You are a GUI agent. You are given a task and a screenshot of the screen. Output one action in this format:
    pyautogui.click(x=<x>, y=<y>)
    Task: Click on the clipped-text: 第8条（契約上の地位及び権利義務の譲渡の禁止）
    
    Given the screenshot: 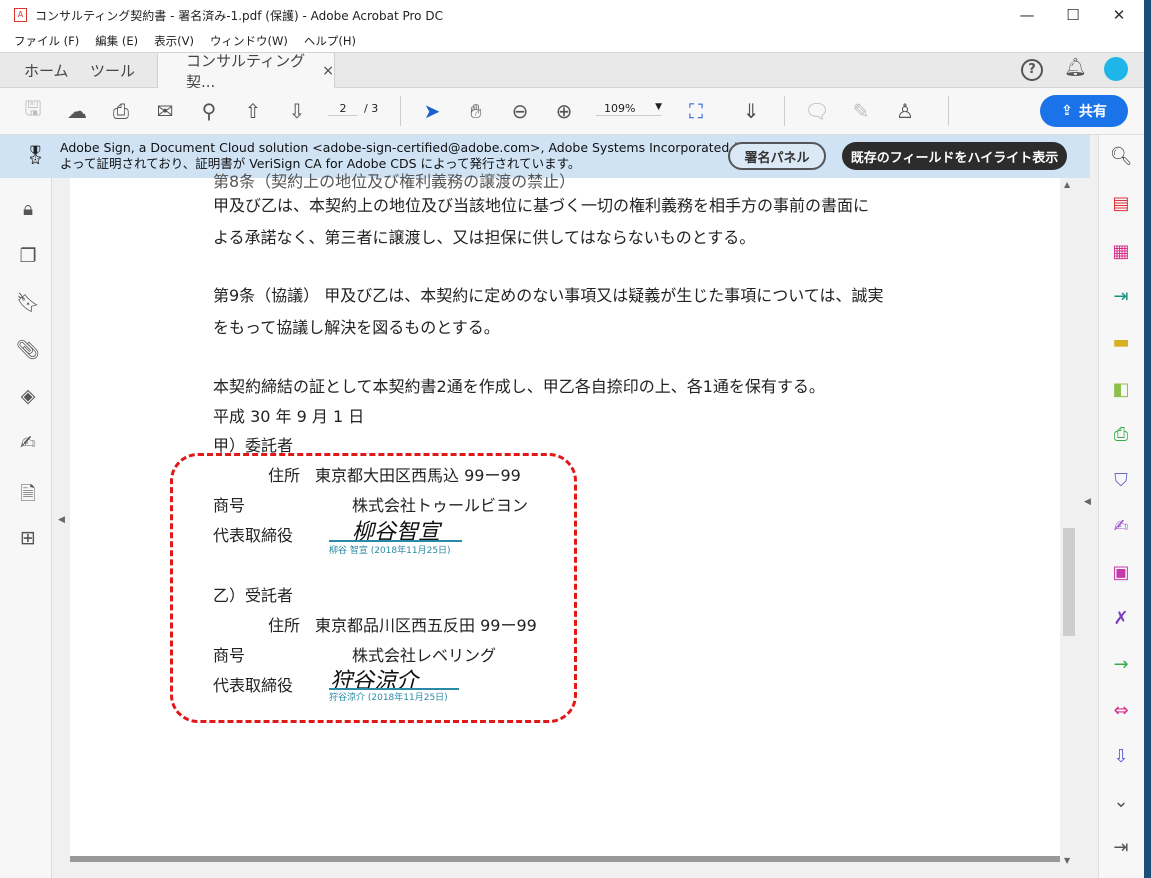 What is the action you would take?
    pyautogui.click(x=394, y=181)
    